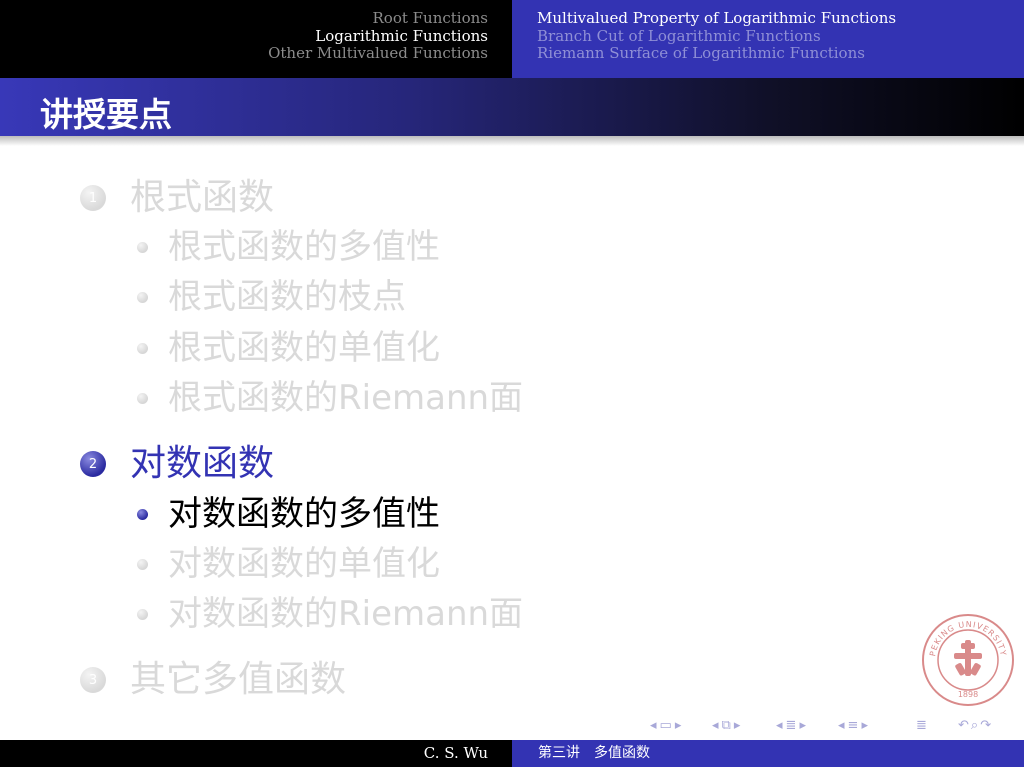  I want to click on outline-item: 根式函数的Riemann面, so click(330, 398).